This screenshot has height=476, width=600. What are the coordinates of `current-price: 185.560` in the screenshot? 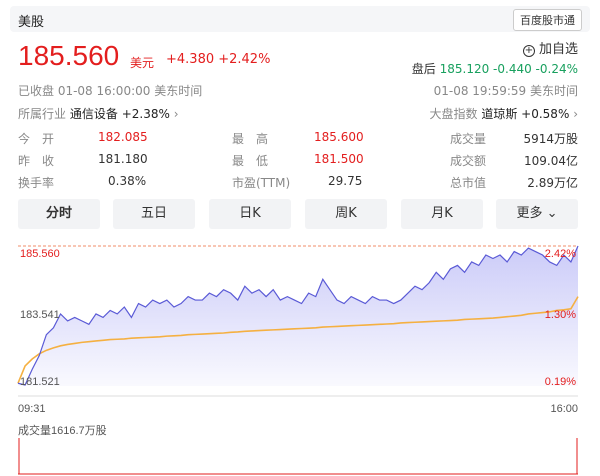 It's located at (69, 55).